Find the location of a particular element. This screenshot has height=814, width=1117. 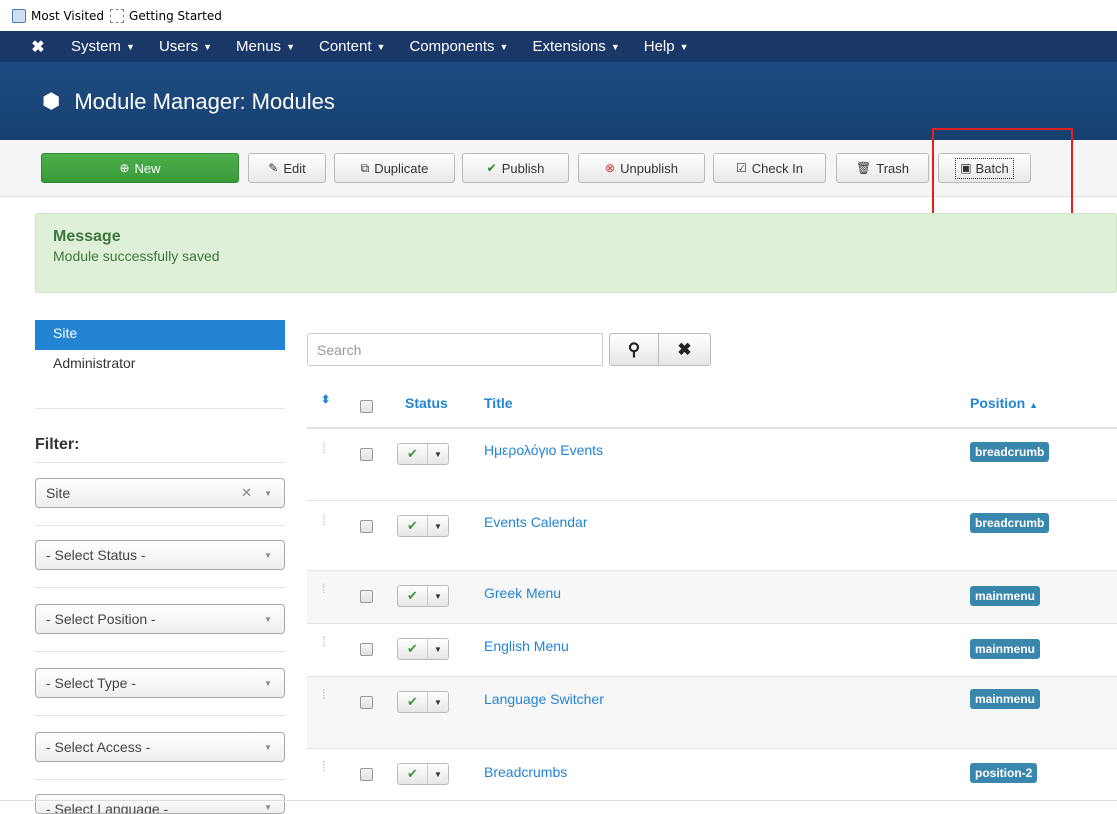

sidebar-item-administrator: Administrator is located at coordinates (160, 365).